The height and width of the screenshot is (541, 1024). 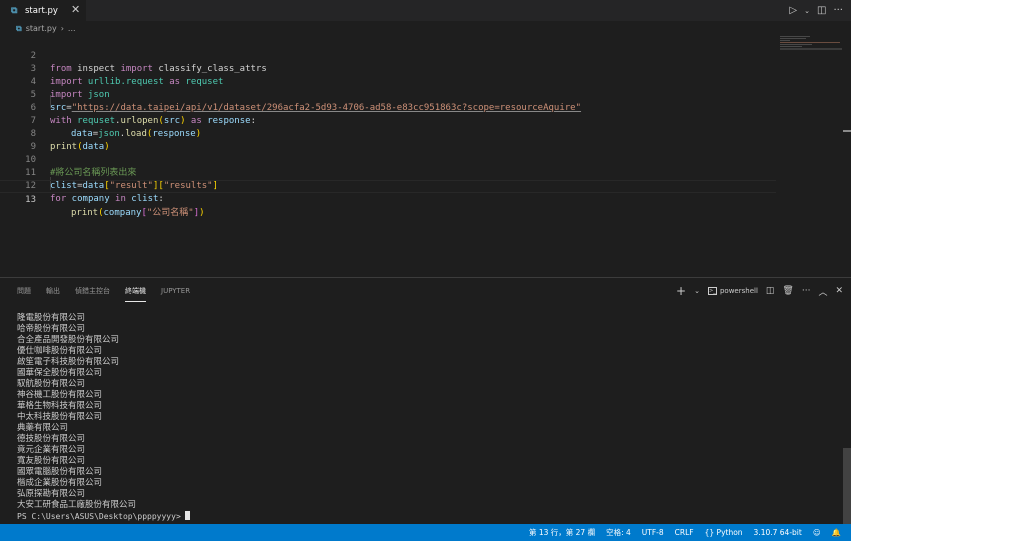 I want to click on line-number: 13, so click(x=30, y=200).